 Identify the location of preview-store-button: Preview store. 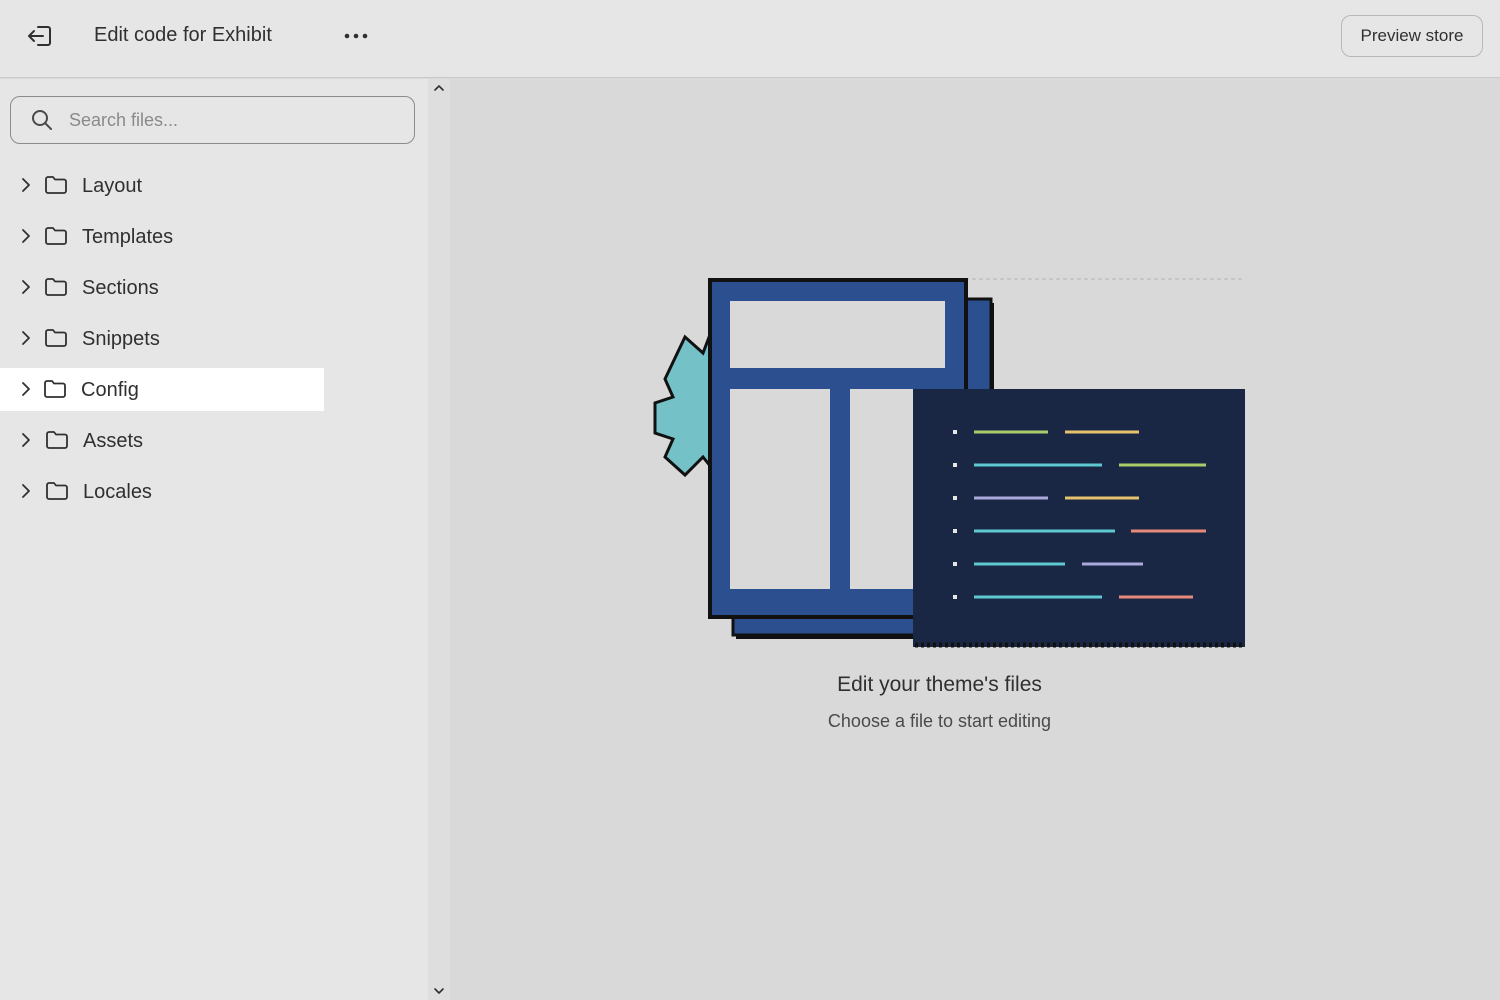
(1412, 36).